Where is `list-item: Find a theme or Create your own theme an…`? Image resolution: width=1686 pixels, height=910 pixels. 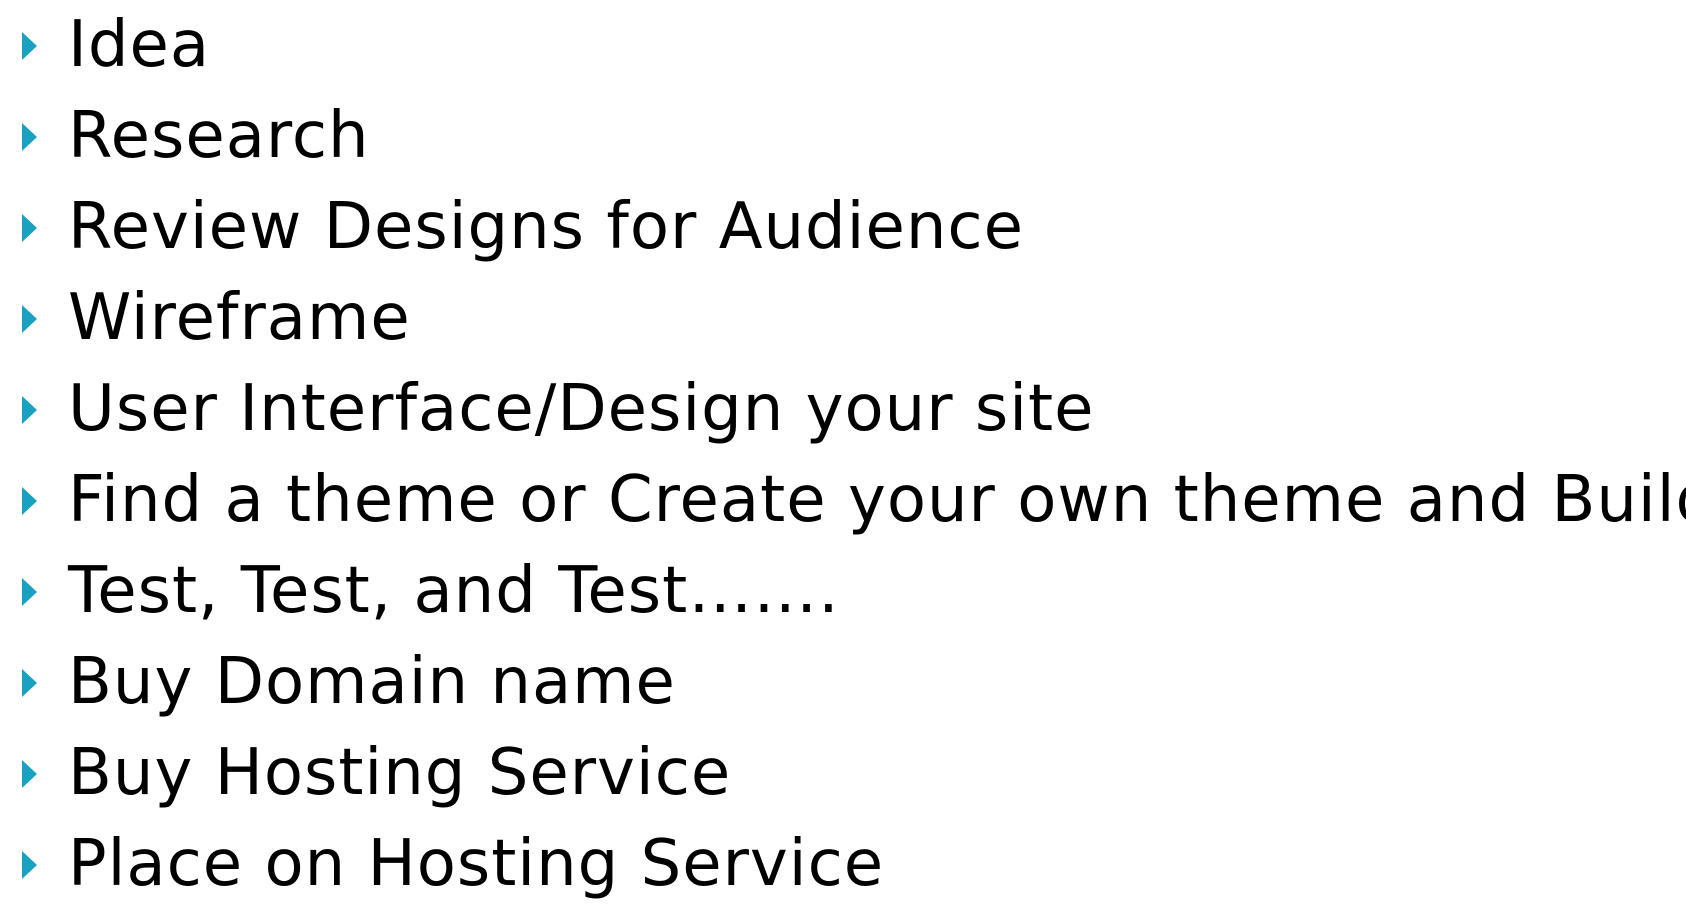 list-item: Find a theme or Create your own theme an… is located at coordinates (843, 500).